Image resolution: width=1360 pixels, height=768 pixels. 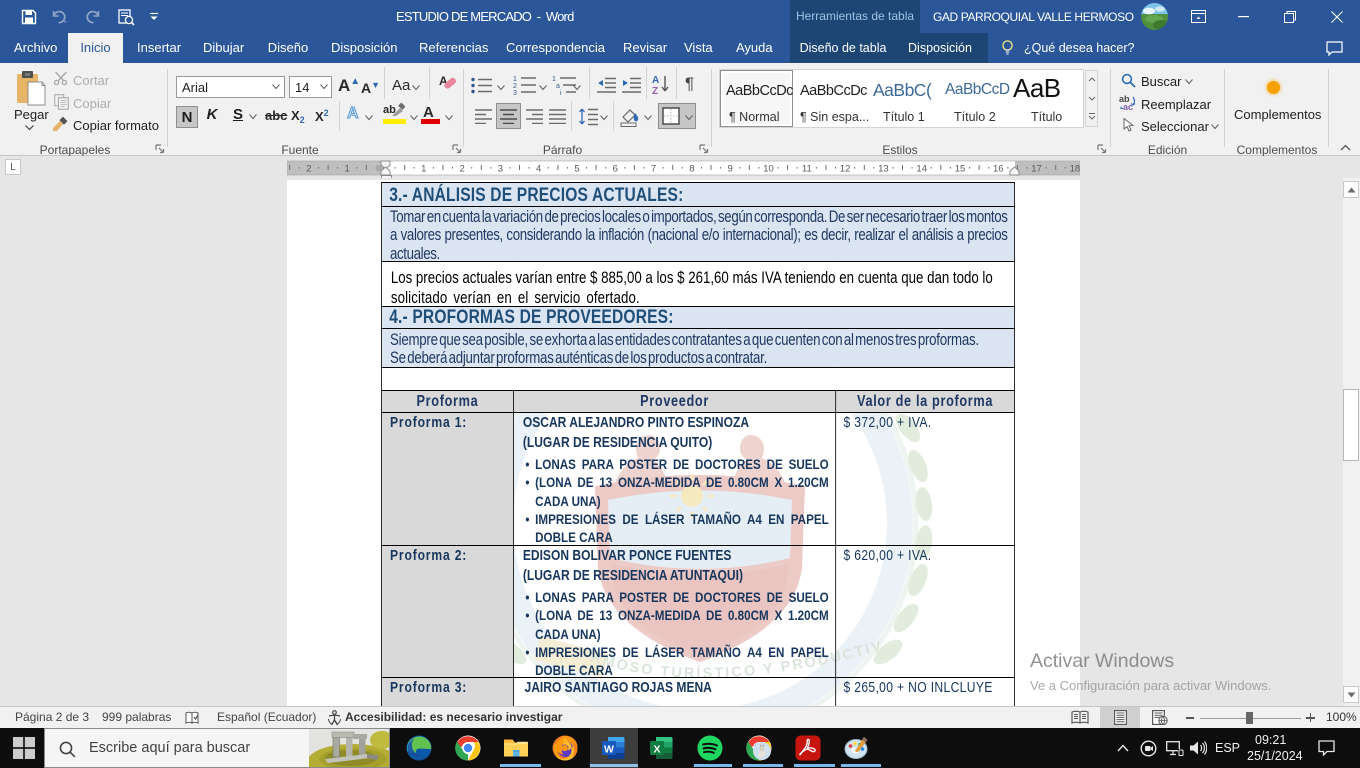 What do you see at coordinates (653, 169) in the screenshot?
I see `svg-text: 7` at bounding box center [653, 169].